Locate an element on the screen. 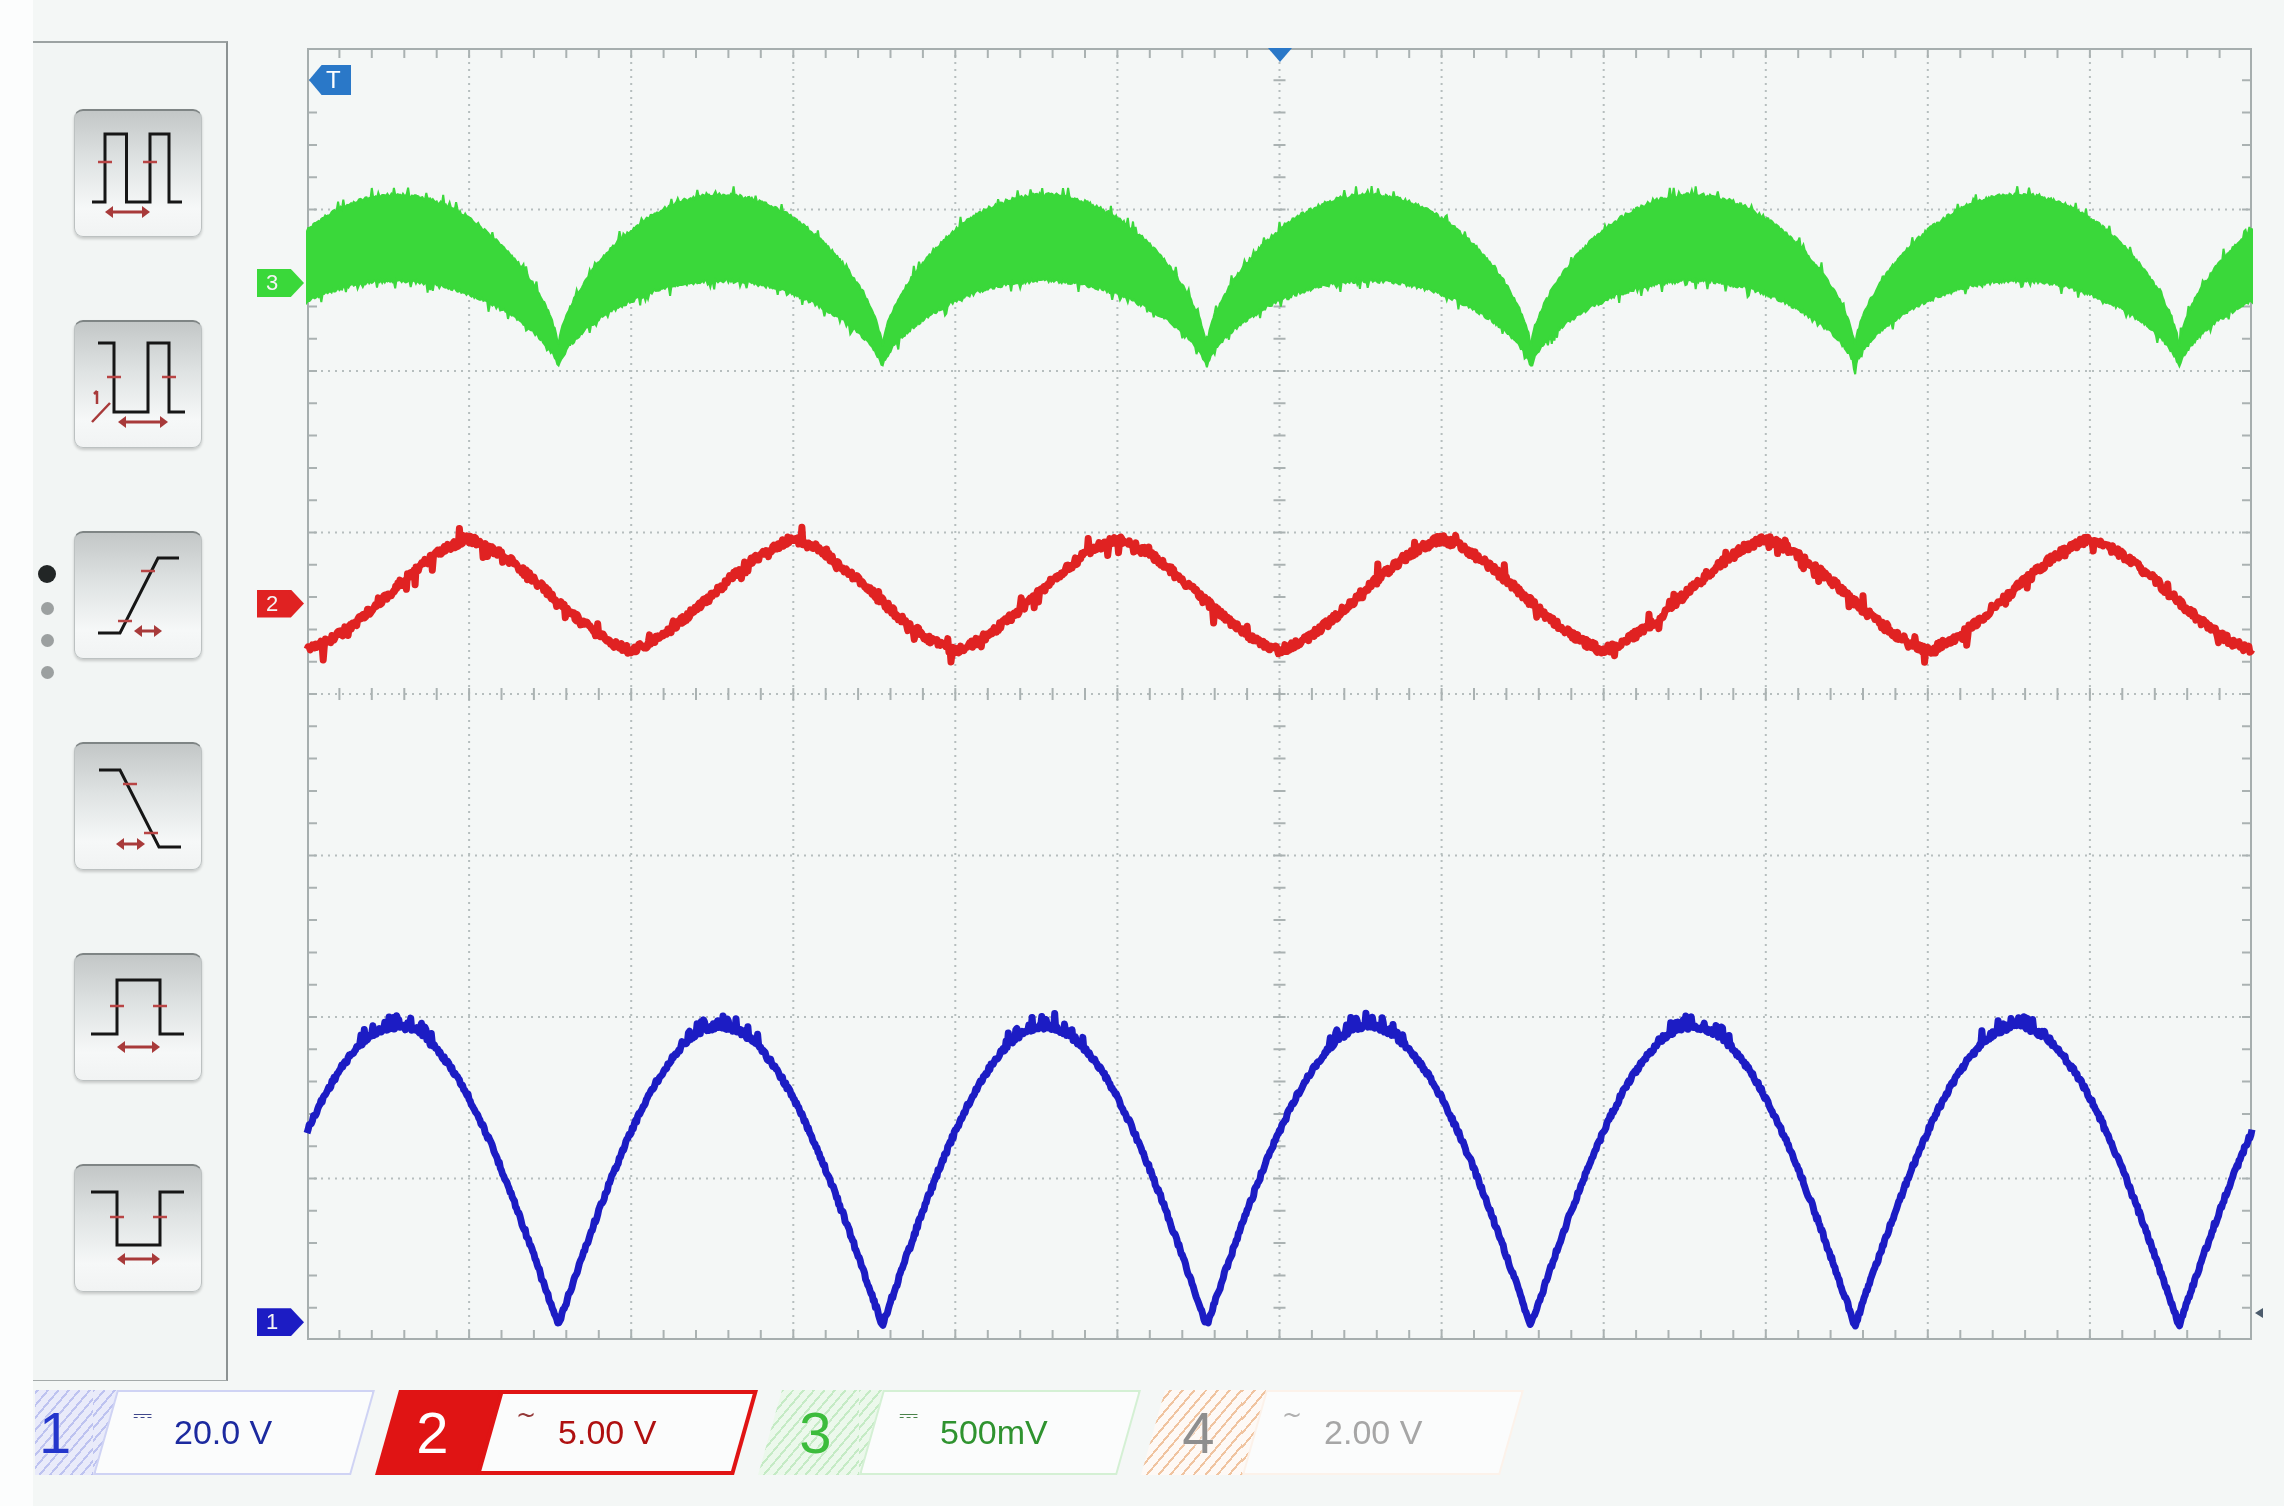  trigger-marker: T is located at coordinates (330, 80).